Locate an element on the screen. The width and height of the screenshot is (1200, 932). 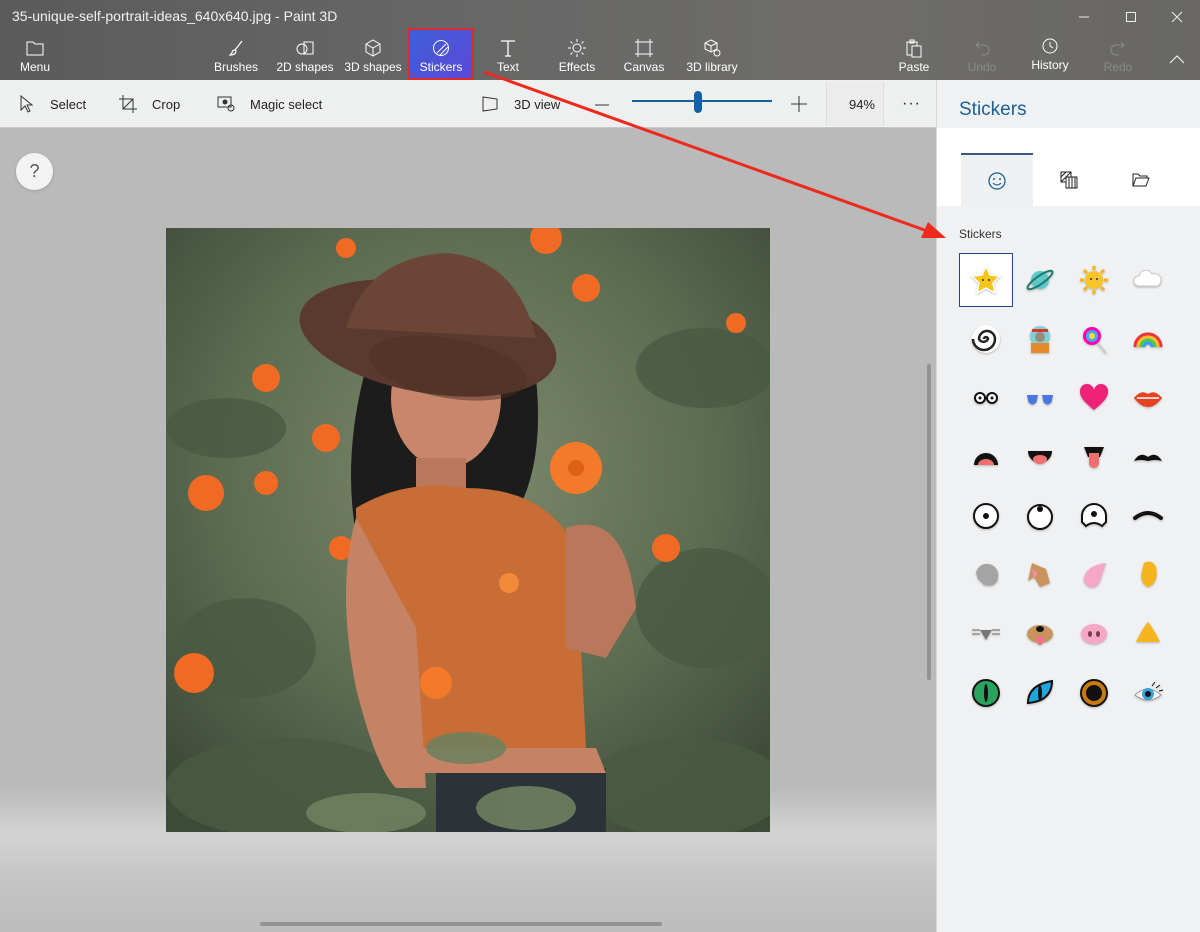
history-button: History is located at coordinates (1050, 55).